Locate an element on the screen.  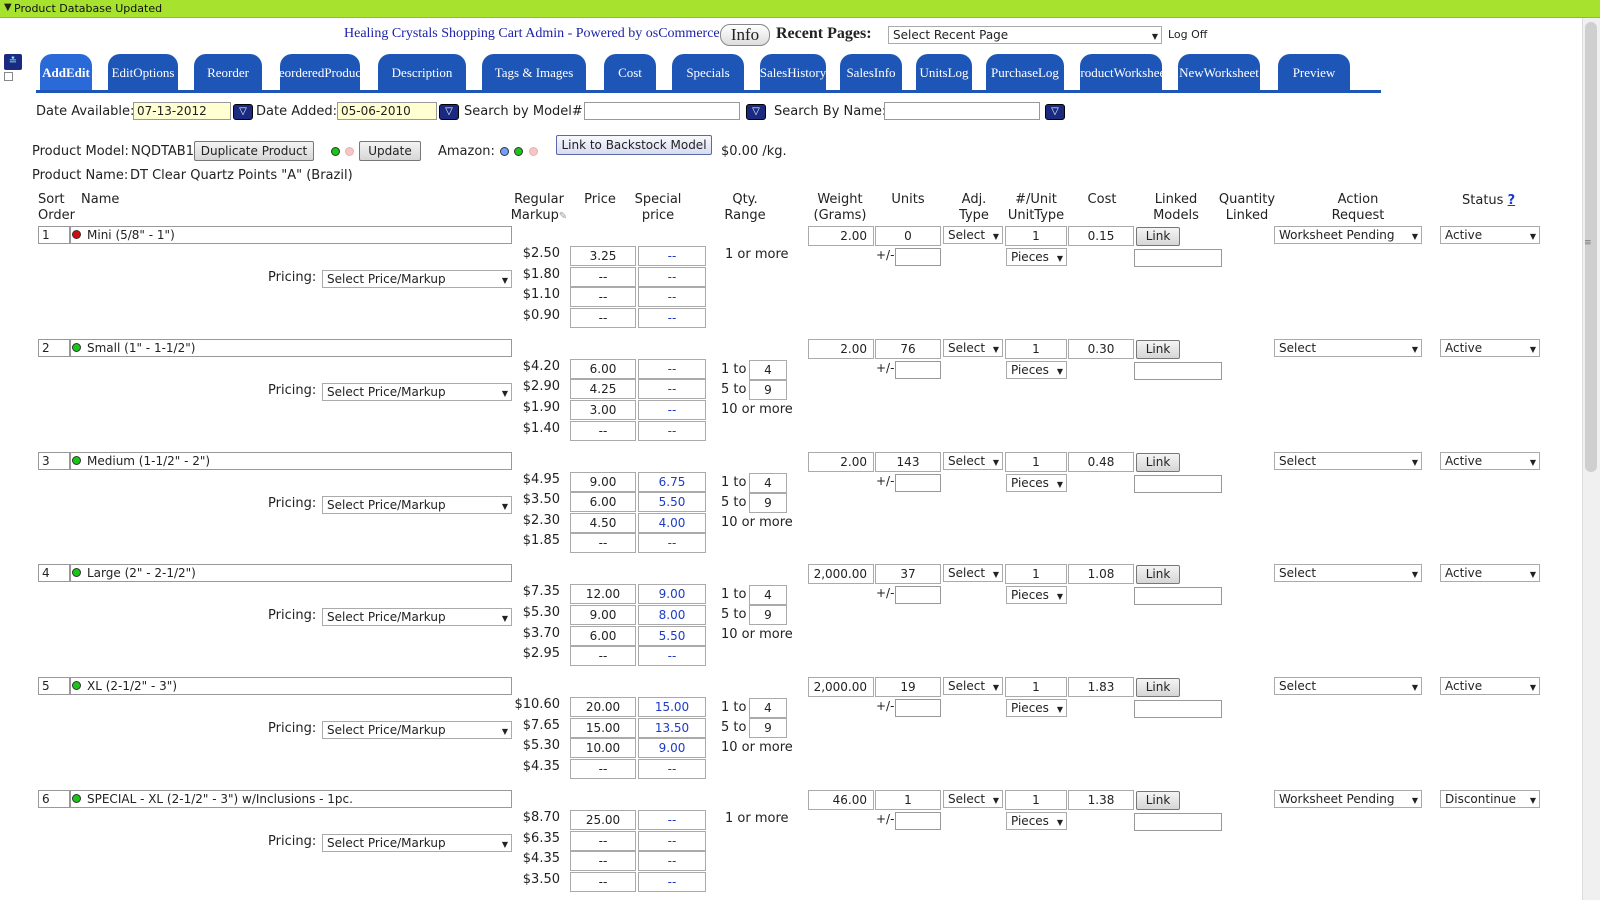
tab-new-worksheet: New Worksheet is located at coordinates (1219, 73).